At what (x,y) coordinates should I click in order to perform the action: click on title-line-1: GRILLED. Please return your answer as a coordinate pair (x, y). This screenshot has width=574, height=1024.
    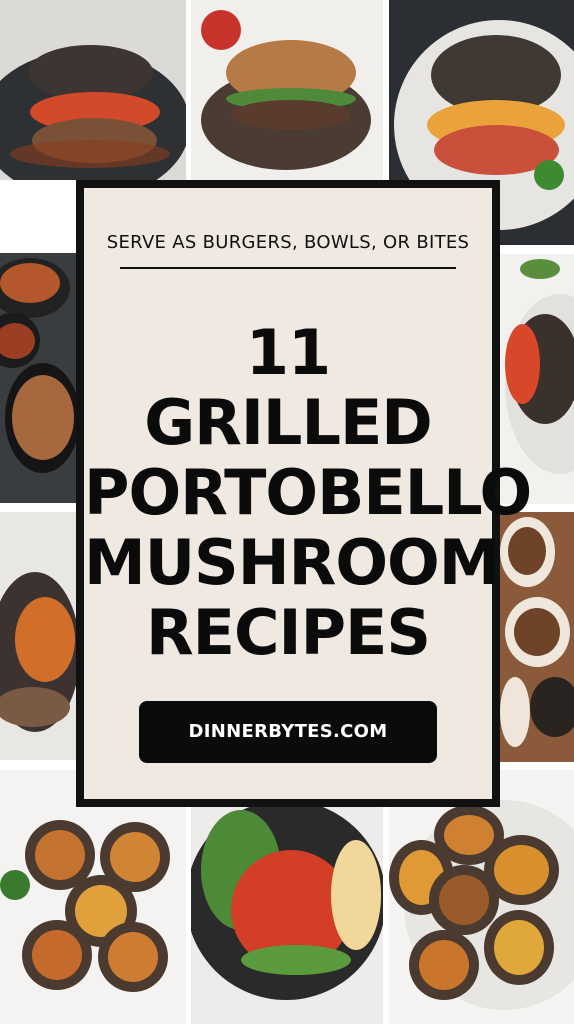
    Looking at the image, I should click on (288, 422).